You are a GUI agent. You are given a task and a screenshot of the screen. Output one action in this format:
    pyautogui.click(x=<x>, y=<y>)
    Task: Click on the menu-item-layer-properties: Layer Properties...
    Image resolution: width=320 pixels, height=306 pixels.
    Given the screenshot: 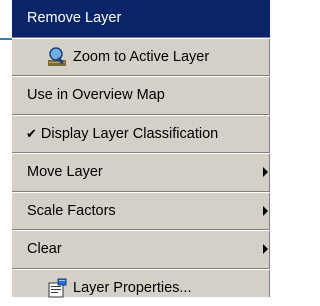 What is the action you would take?
    pyautogui.click(x=141, y=288)
    